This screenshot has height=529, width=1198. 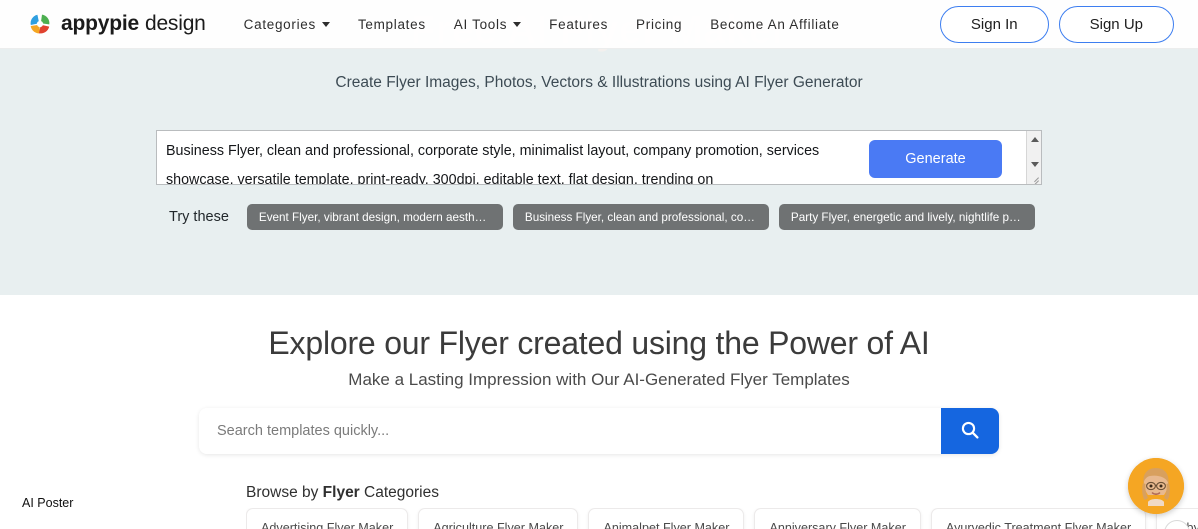 I want to click on brand-name-bold: appypie, so click(x=100, y=23).